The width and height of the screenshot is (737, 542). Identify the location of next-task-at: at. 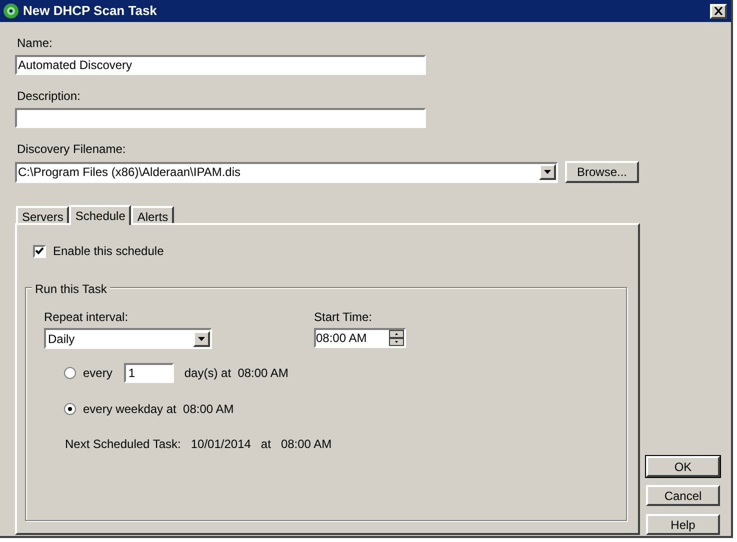
(265, 444).